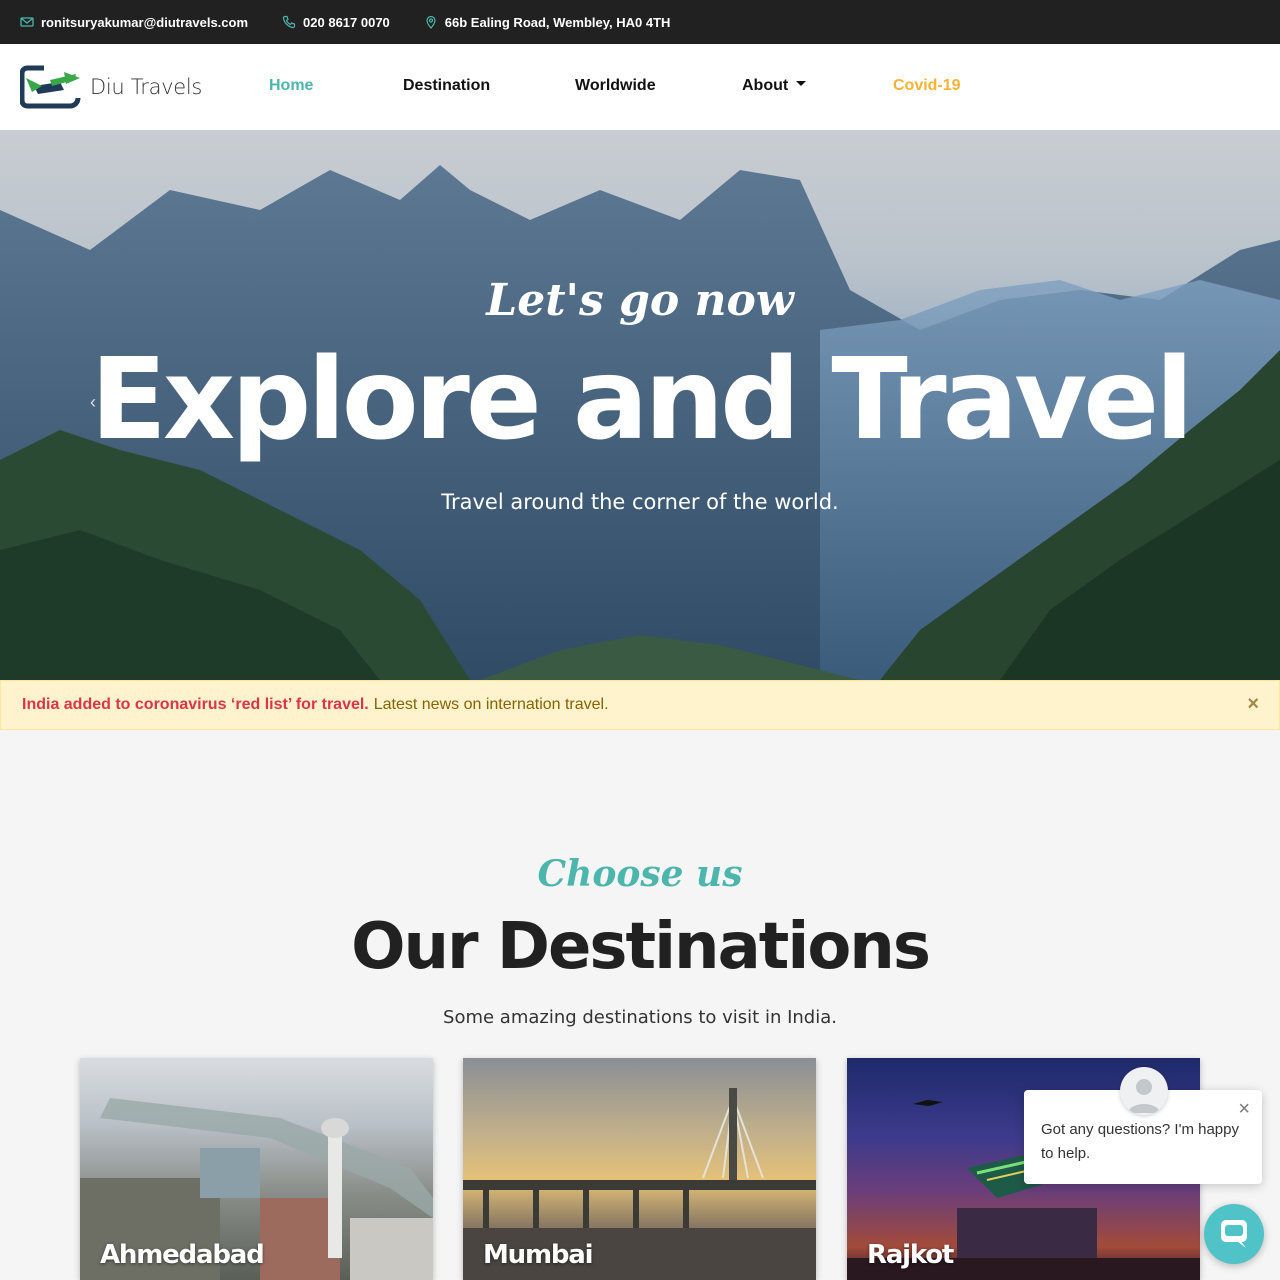 This screenshot has width=1280, height=1280. What do you see at coordinates (1244, 1109) in the screenshot?
I see `chat-close-icon: ×` at bounding box center [1244, 1109].